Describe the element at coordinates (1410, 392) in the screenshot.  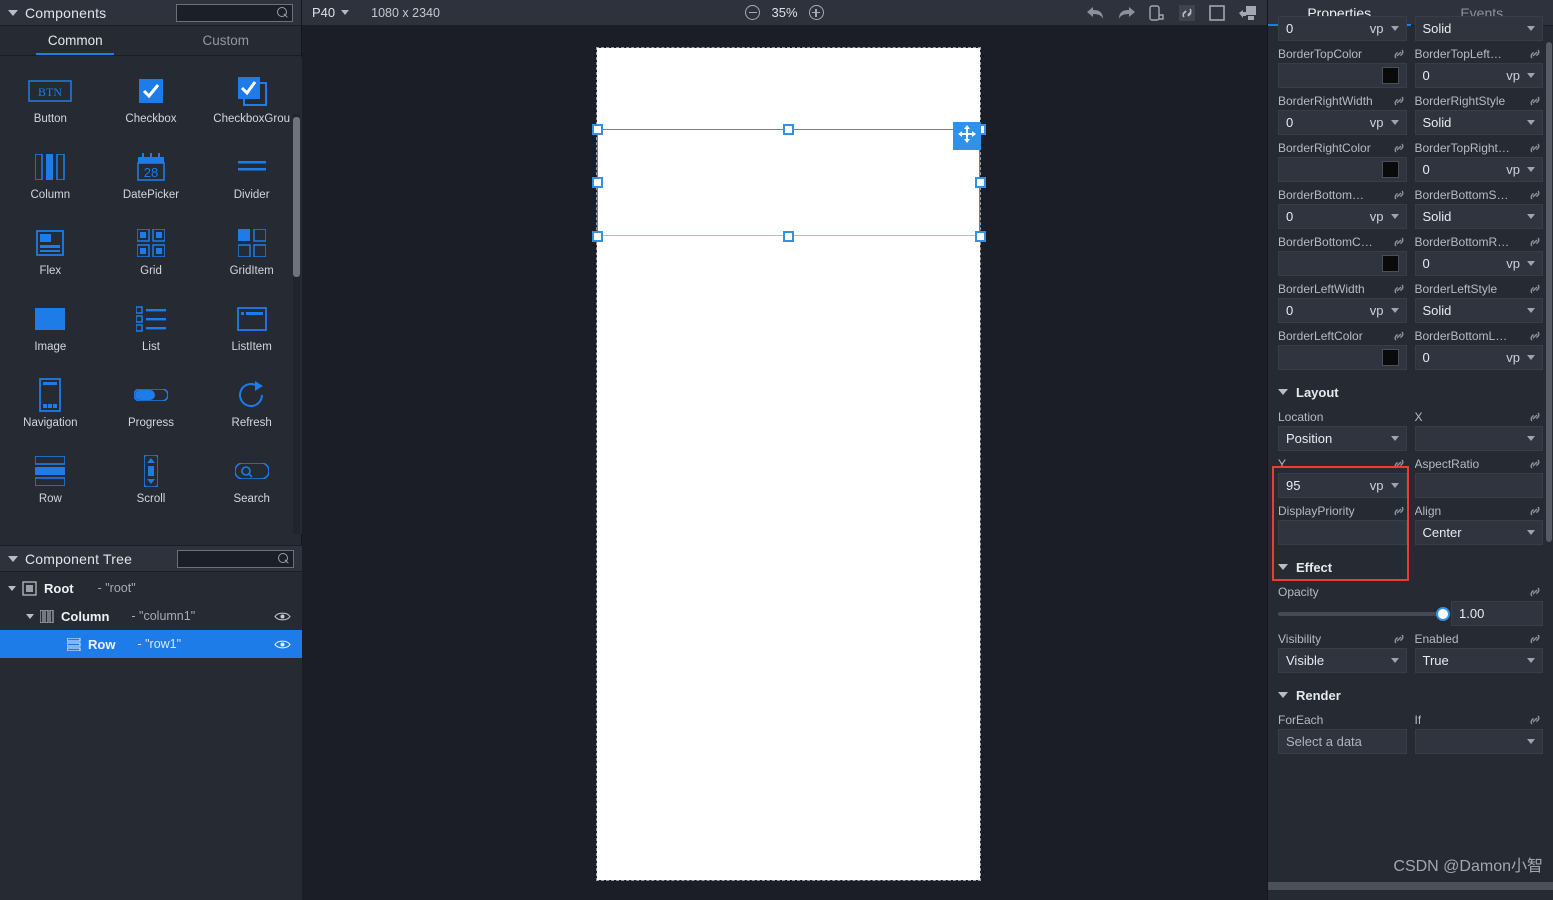
I see `section-layout-header: Layout` at that location.